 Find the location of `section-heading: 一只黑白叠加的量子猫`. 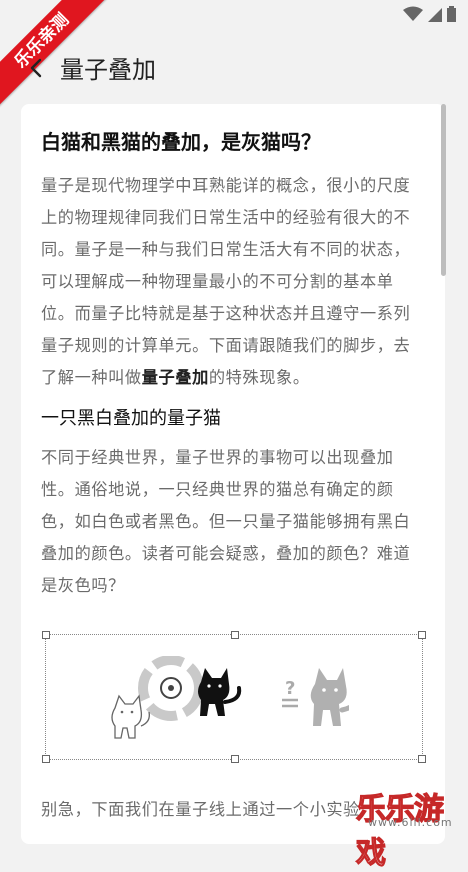

section-heading: 一只黑白叠加的量子猫 is located at coordinates (131, 418).